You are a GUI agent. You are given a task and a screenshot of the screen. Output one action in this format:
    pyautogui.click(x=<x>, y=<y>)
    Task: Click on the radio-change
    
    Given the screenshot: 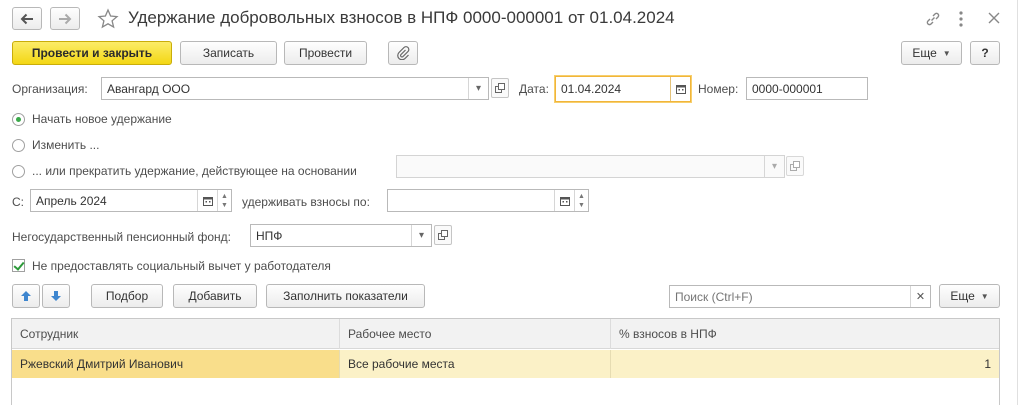 What is the action you would take?
    pyautogui.click(x=18, y=145)
    